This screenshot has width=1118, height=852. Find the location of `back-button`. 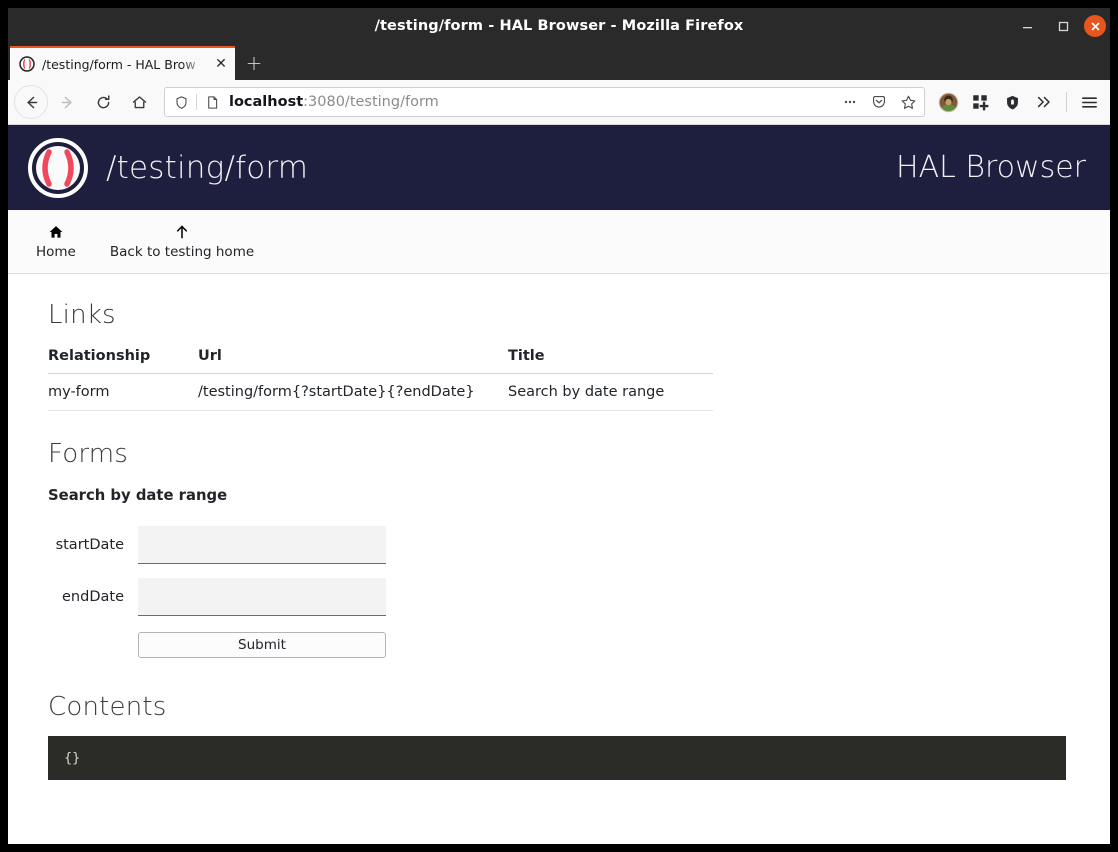

back-button is located at coordinates (31, 102).